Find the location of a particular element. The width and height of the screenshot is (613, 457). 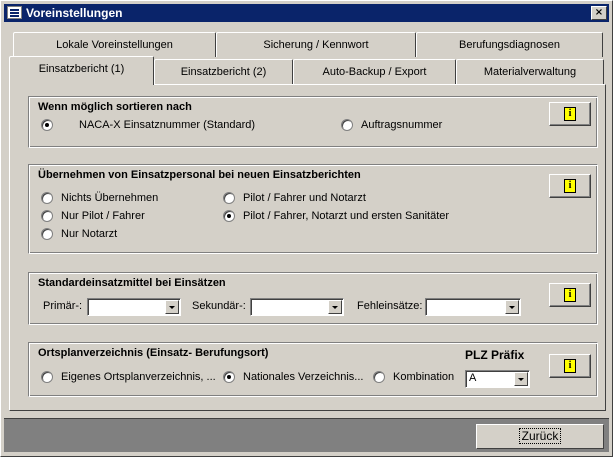

back-button: Zurück is located at coordinates (540, 436).